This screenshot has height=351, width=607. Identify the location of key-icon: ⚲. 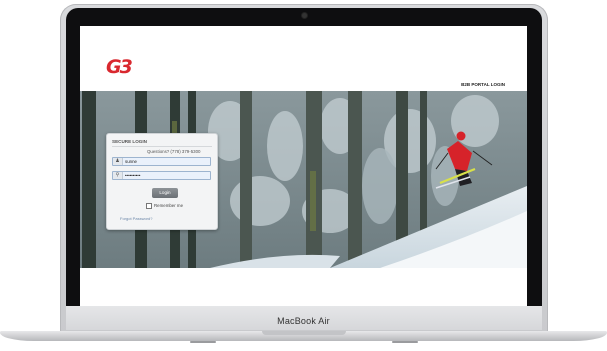
(118, 175).